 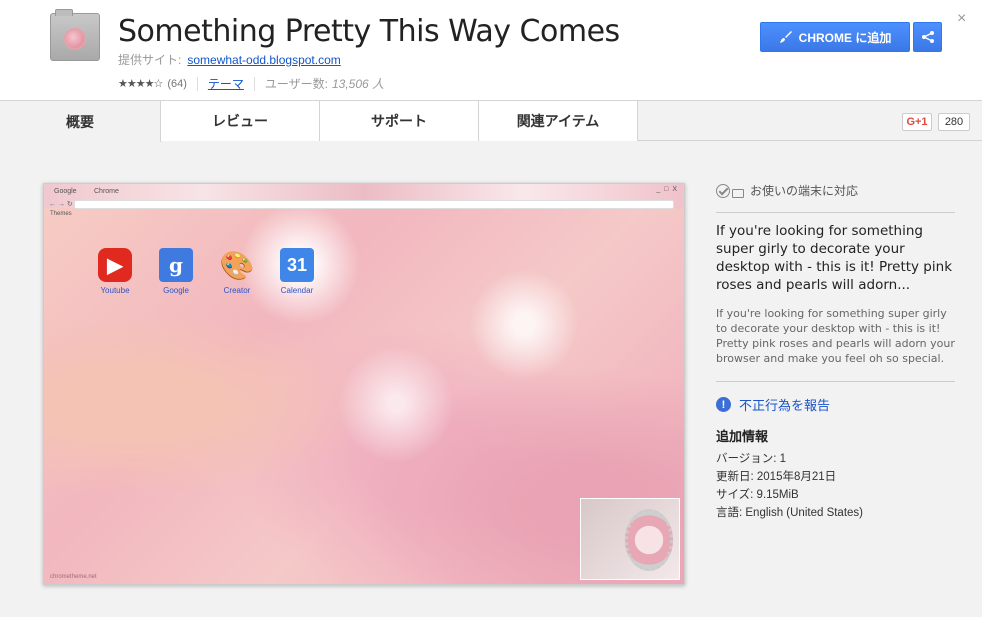 I want to click on preview-app-google: g Google, so click(x=176, y=271).